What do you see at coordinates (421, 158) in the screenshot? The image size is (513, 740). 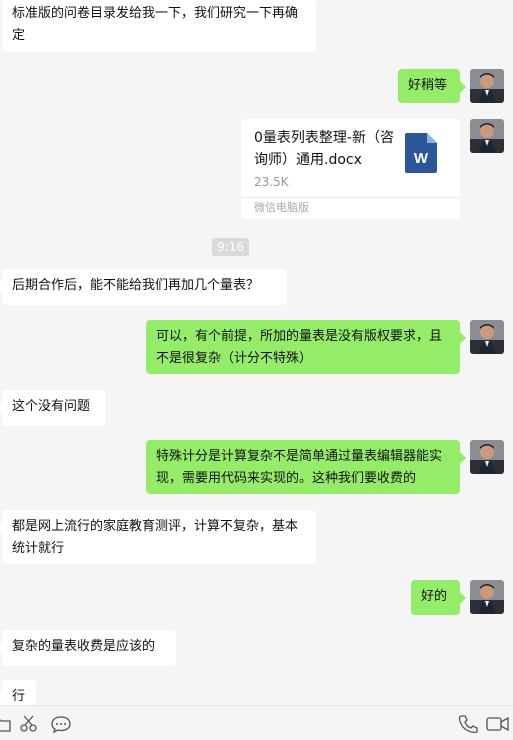 I see `svg-text: W` at bounding box center [421, 158].